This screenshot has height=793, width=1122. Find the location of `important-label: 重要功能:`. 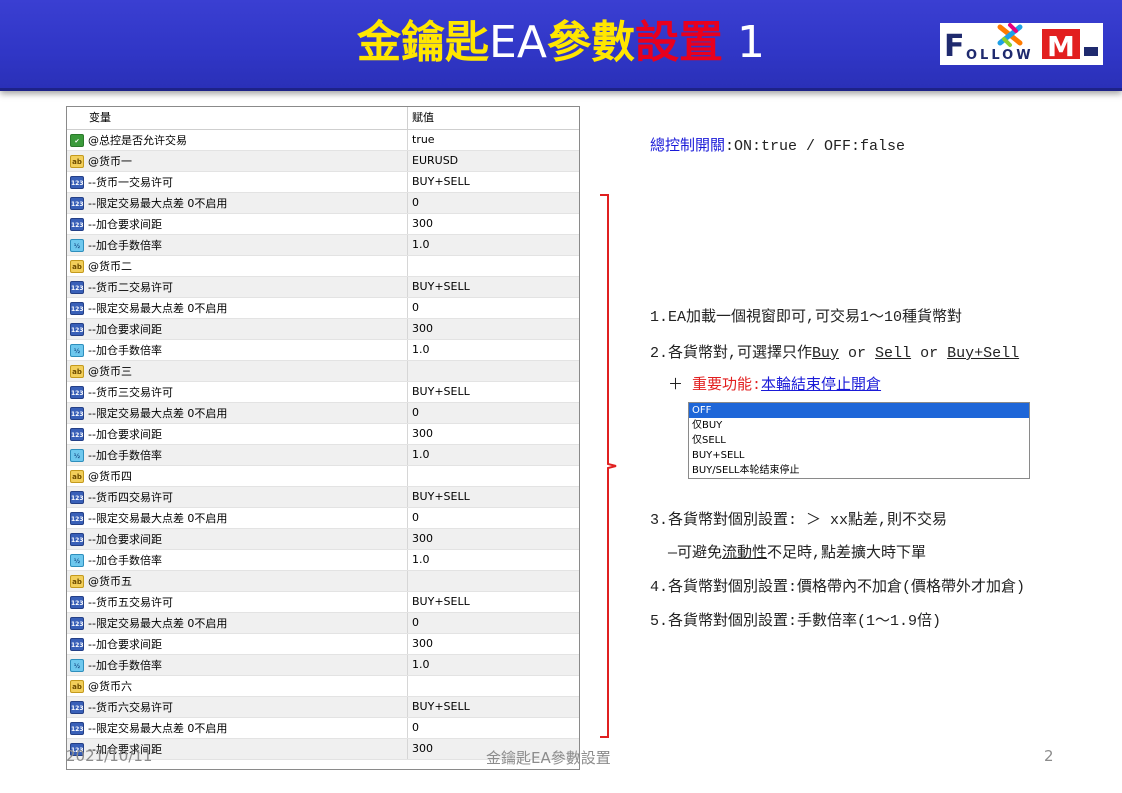

important-label: 重要功能: is located at coordinates (727, 385).